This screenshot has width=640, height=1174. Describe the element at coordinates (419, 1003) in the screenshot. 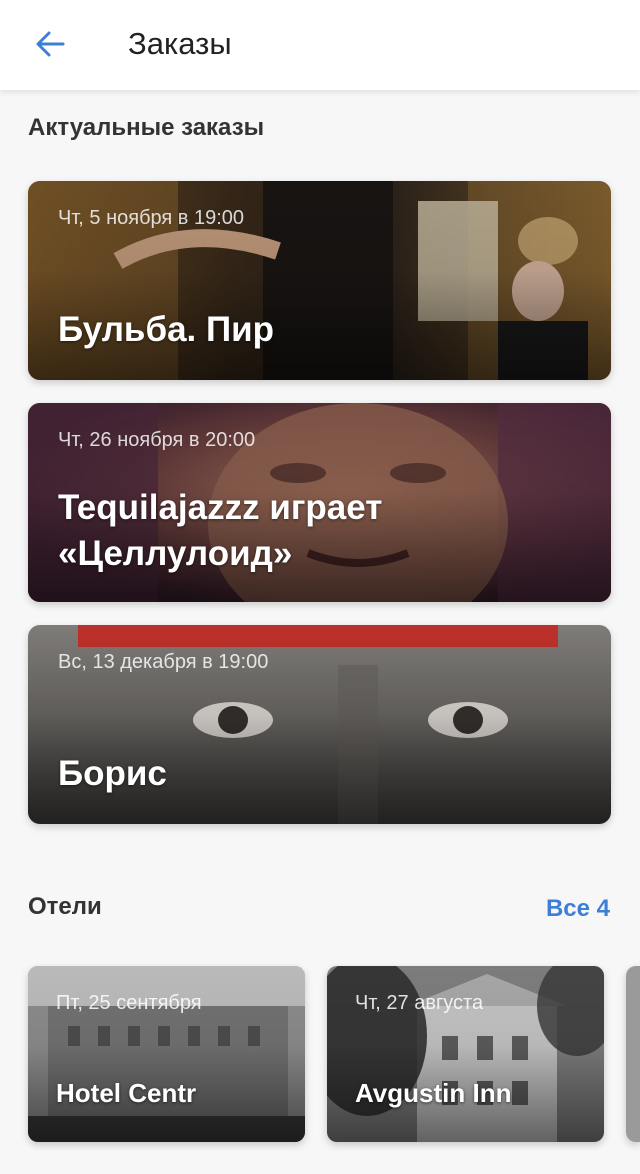

I see `hotel-date: Чт, 27 августа` at that location.